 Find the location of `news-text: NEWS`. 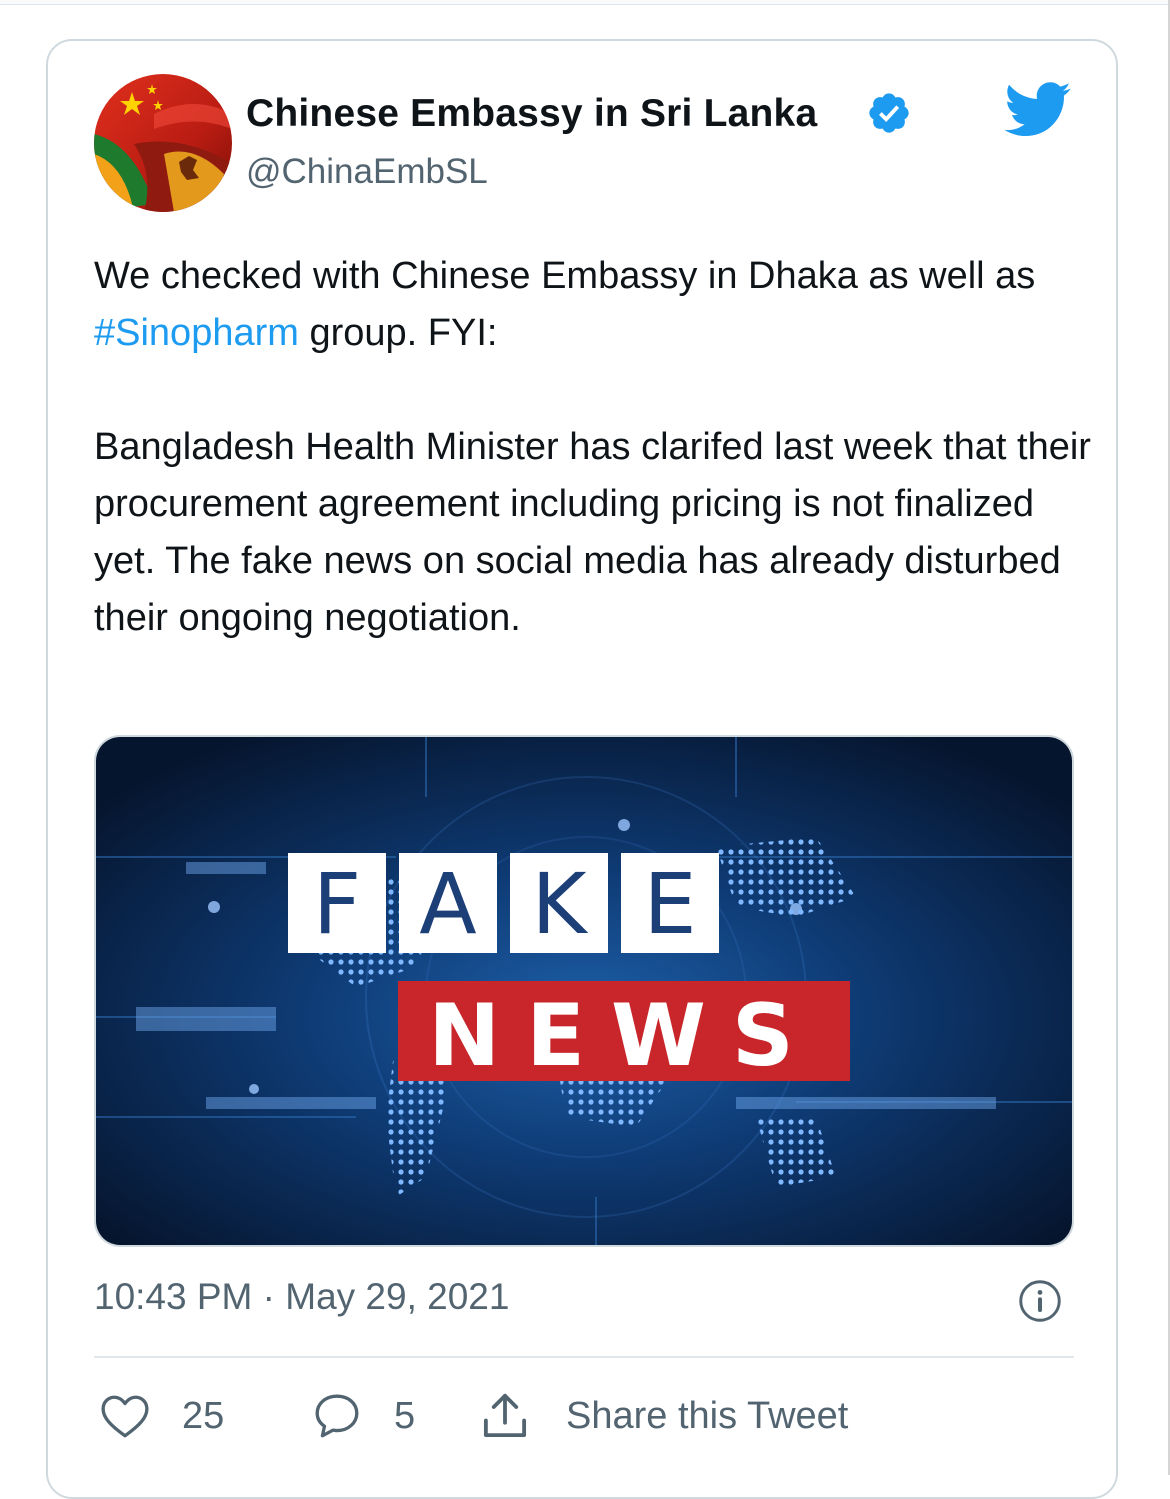

news-text: NEWS is located at coordinates (624, 1036).